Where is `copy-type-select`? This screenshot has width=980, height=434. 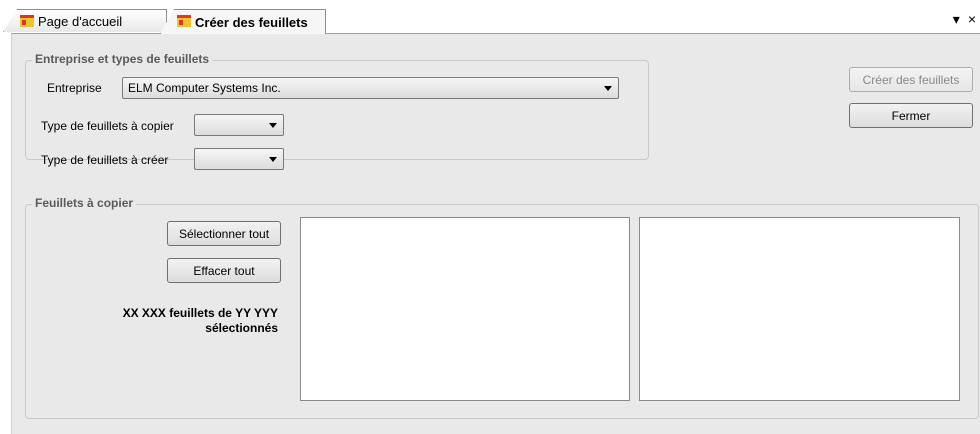 copy-type-select is located at coordinates (239, 125).